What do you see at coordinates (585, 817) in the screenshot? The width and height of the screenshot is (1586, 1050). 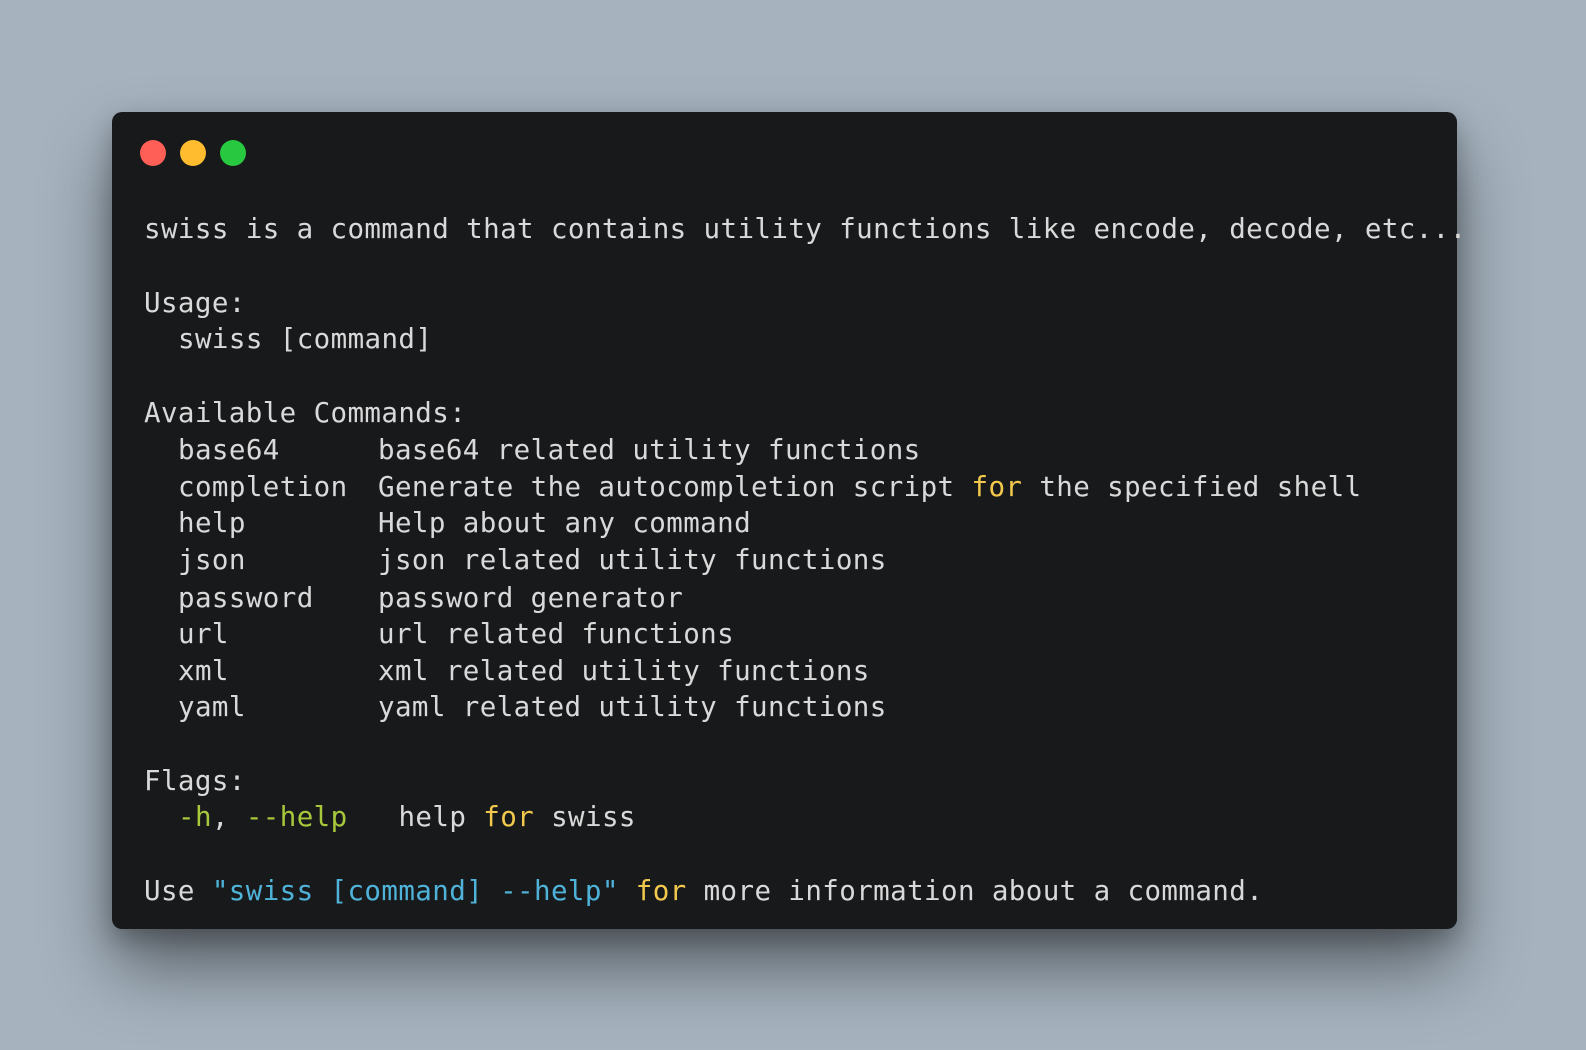 I see `flag-desc: swiss` at bounding box center [585, 817].